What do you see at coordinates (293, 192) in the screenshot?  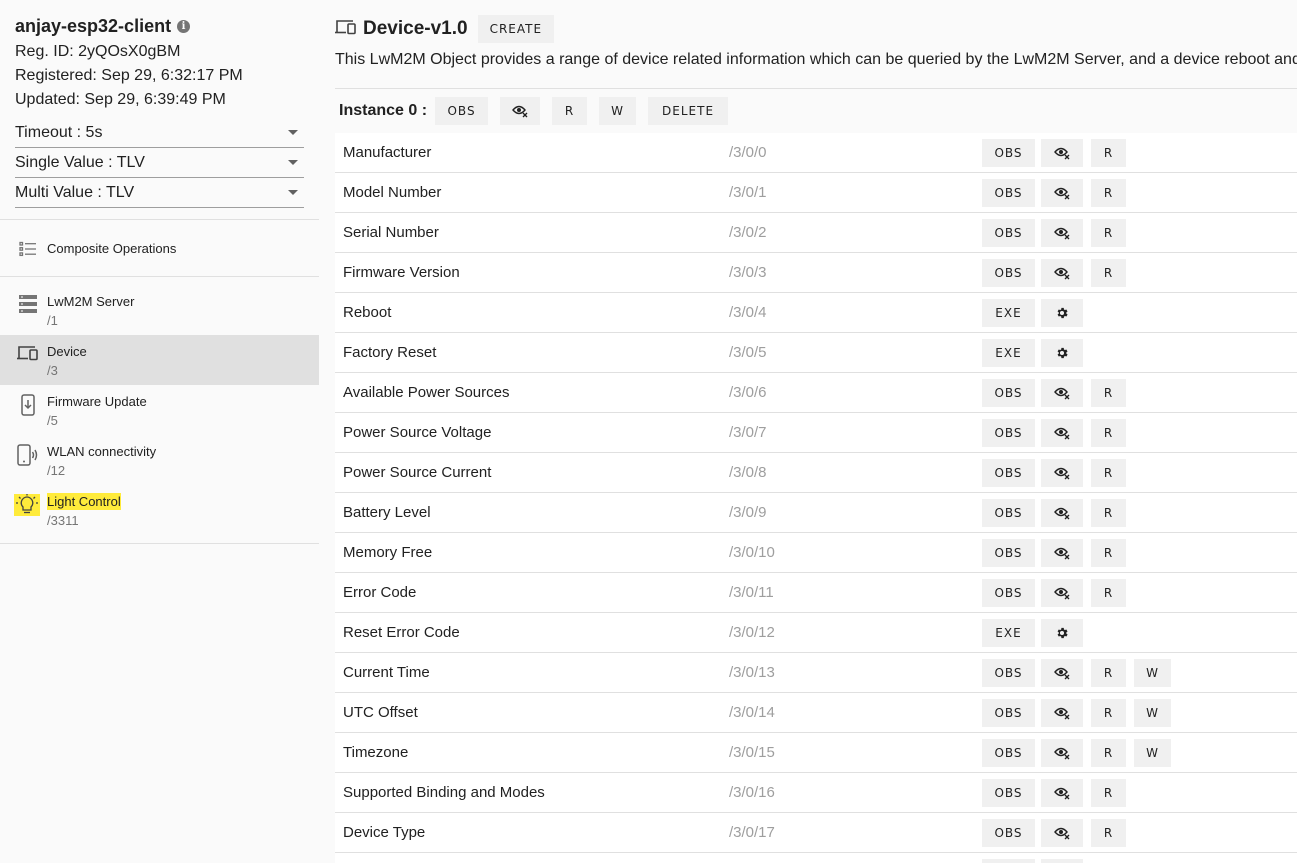 I see `chevron-down-icon` at bounding box center [293, 192].